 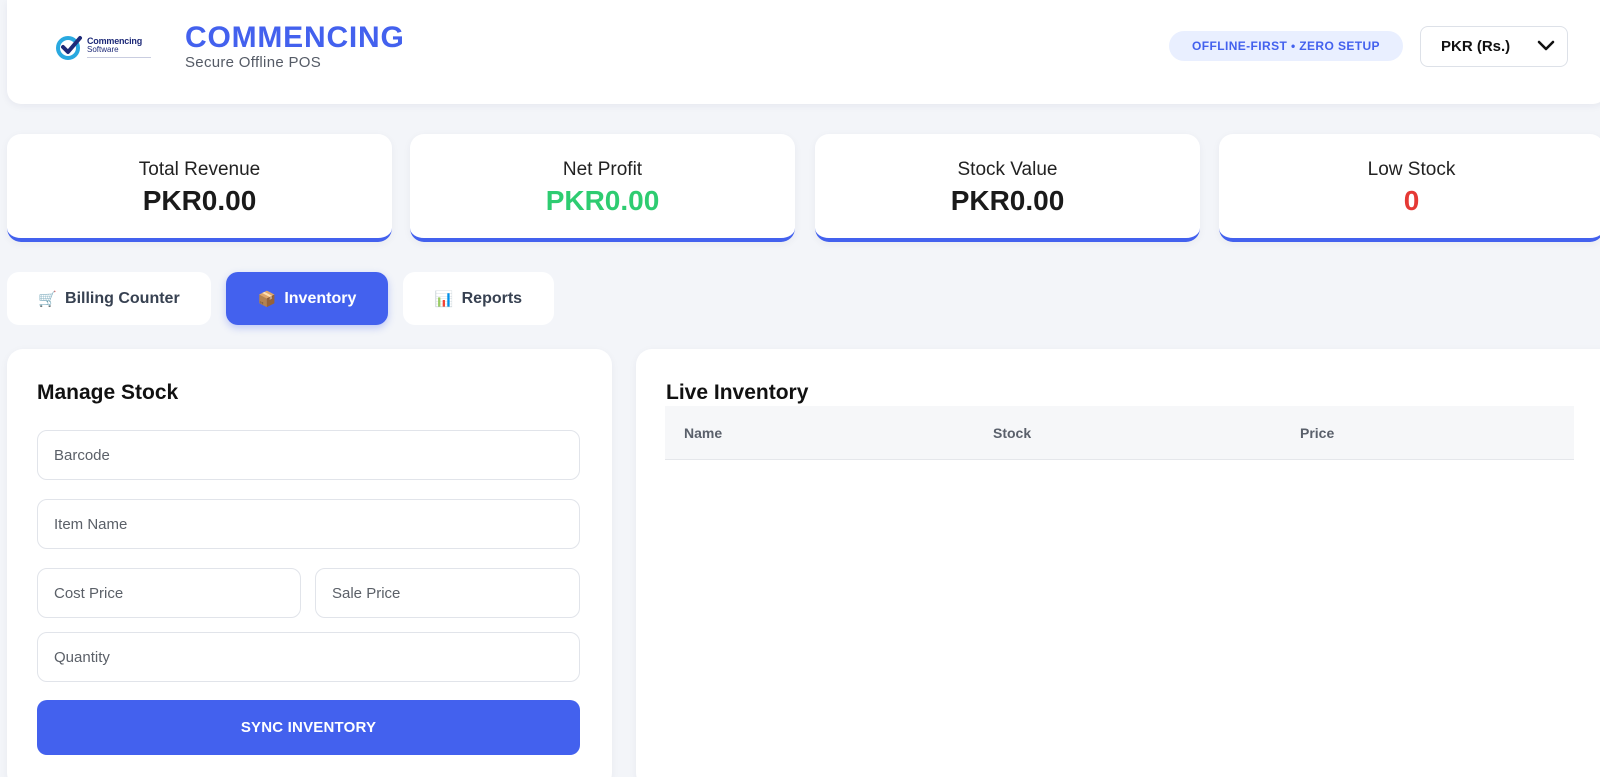 What do you see at coordinates (1012, 433) in the screenshot?
I see `column-header-stock: Stock` at bounding box center [1012, 433].